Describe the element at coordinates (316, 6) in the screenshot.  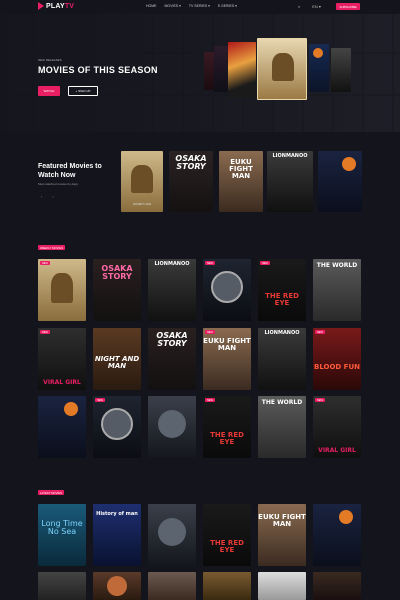
I see `language-selector: EN ▾` at that location.